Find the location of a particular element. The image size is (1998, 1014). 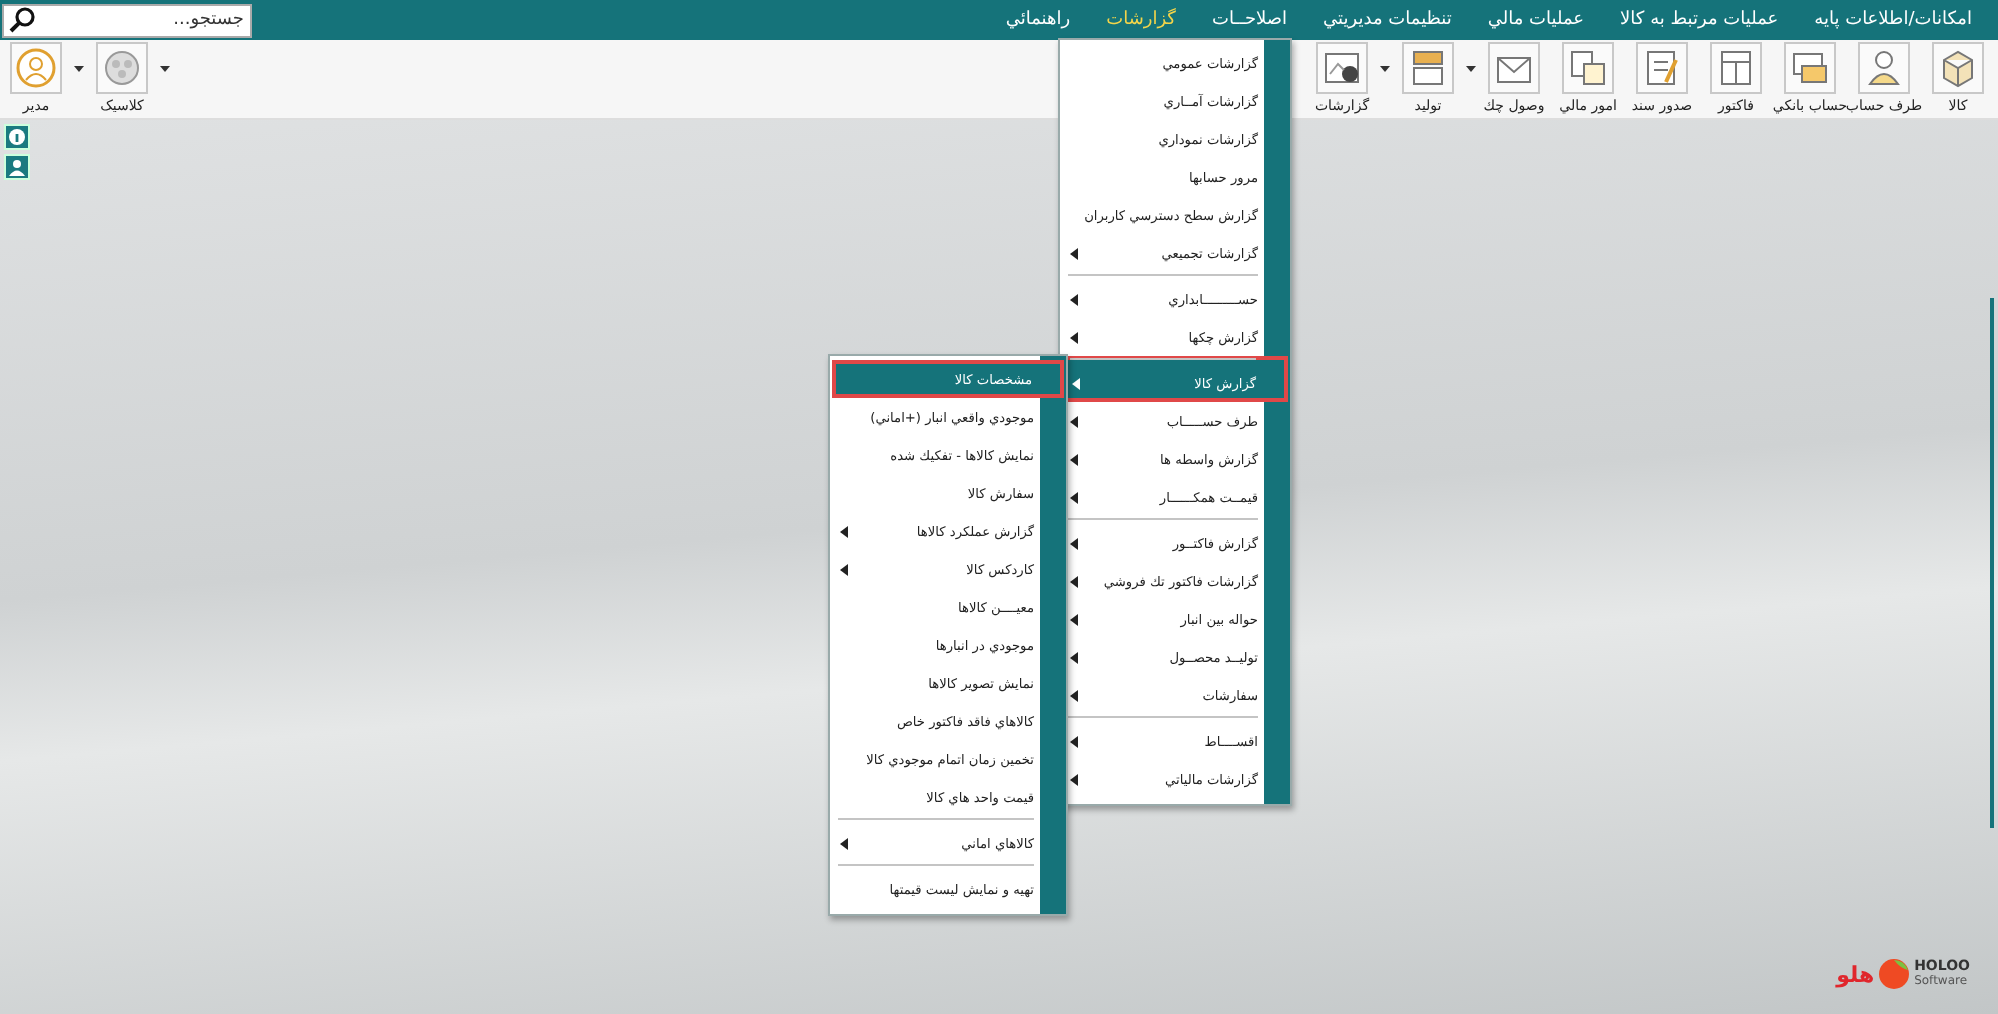

menu-item: امکانات/اطلاعات پايه is located at coordinates (1893, 20).